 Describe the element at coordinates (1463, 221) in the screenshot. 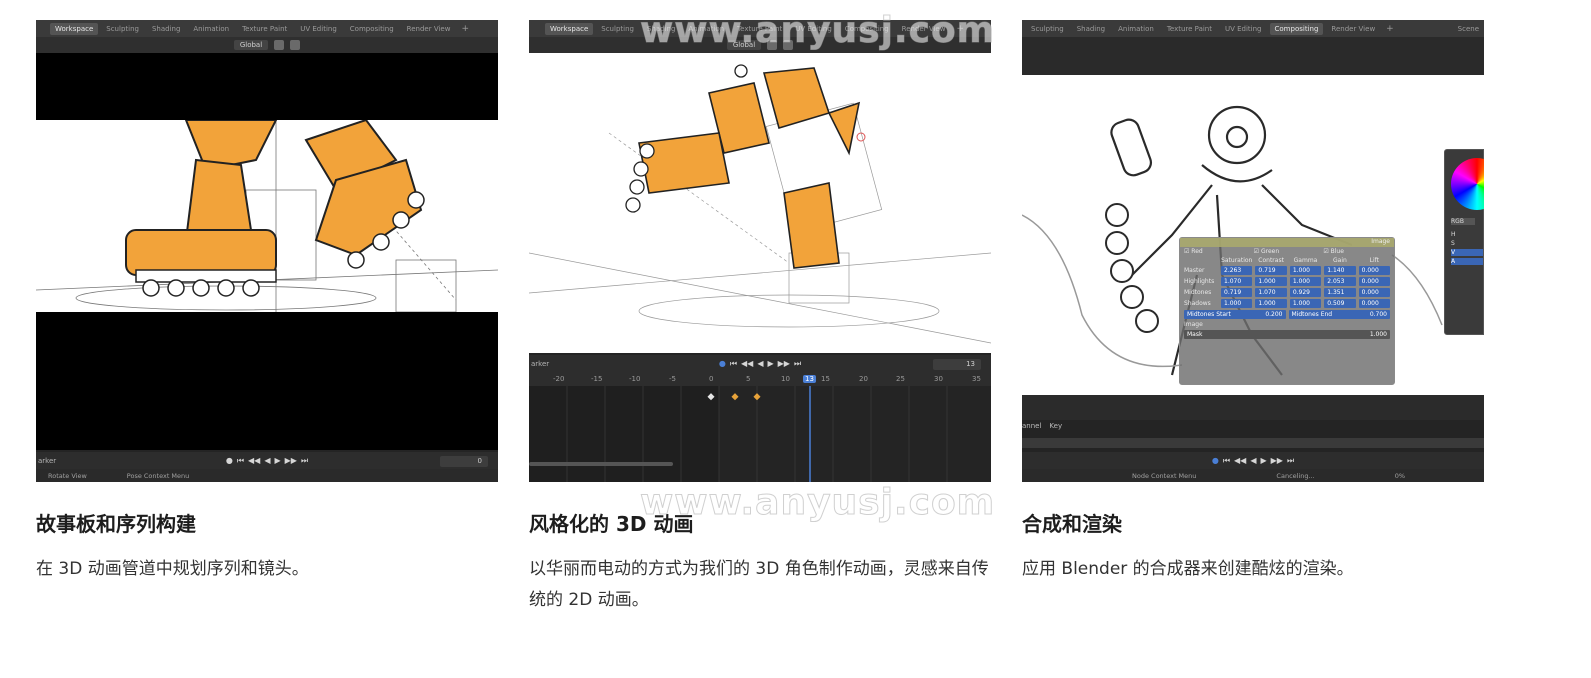

I see `rgb-mode-button: RGB` at that location.